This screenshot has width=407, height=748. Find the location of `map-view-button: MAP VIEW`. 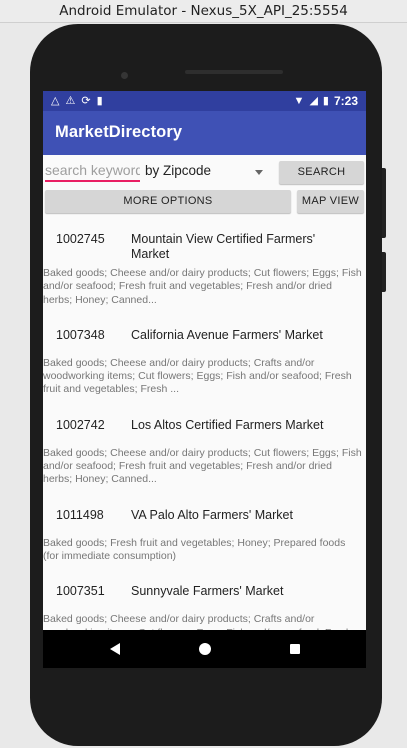

map-view-button: MAP VIEW is located at coordinates (330, 201).